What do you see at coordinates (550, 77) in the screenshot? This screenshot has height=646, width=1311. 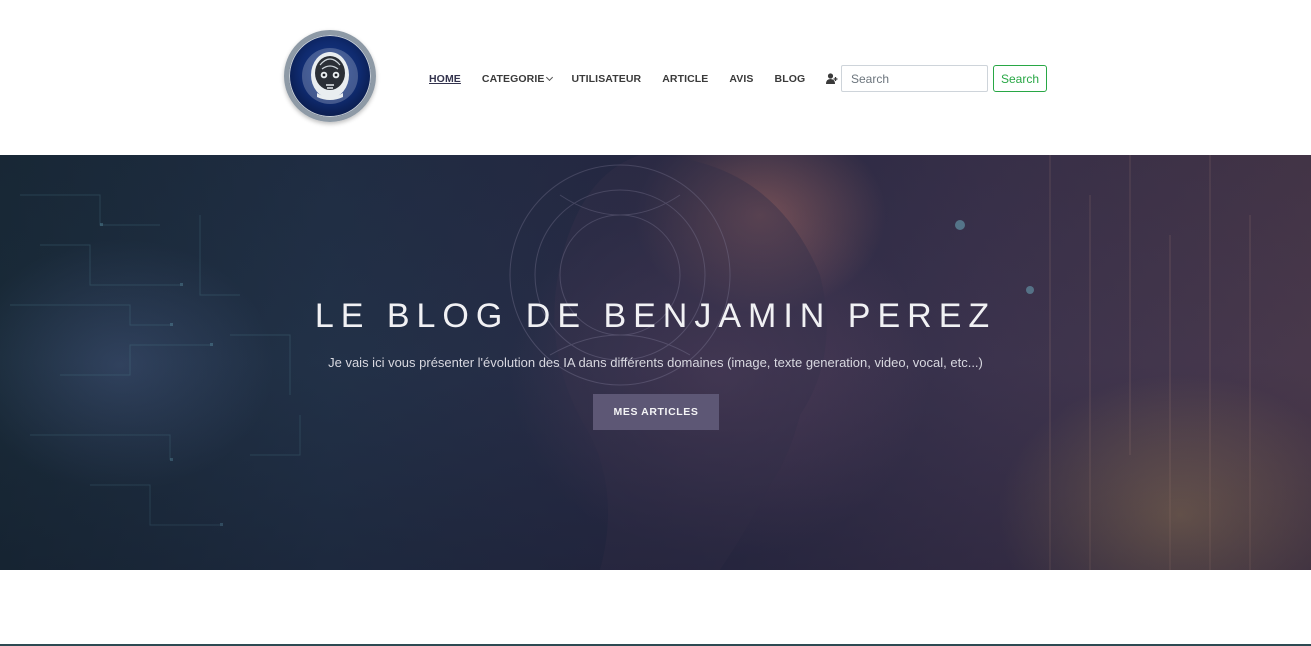 I see `chevron-down-icon` at bounding box center [550, 77].